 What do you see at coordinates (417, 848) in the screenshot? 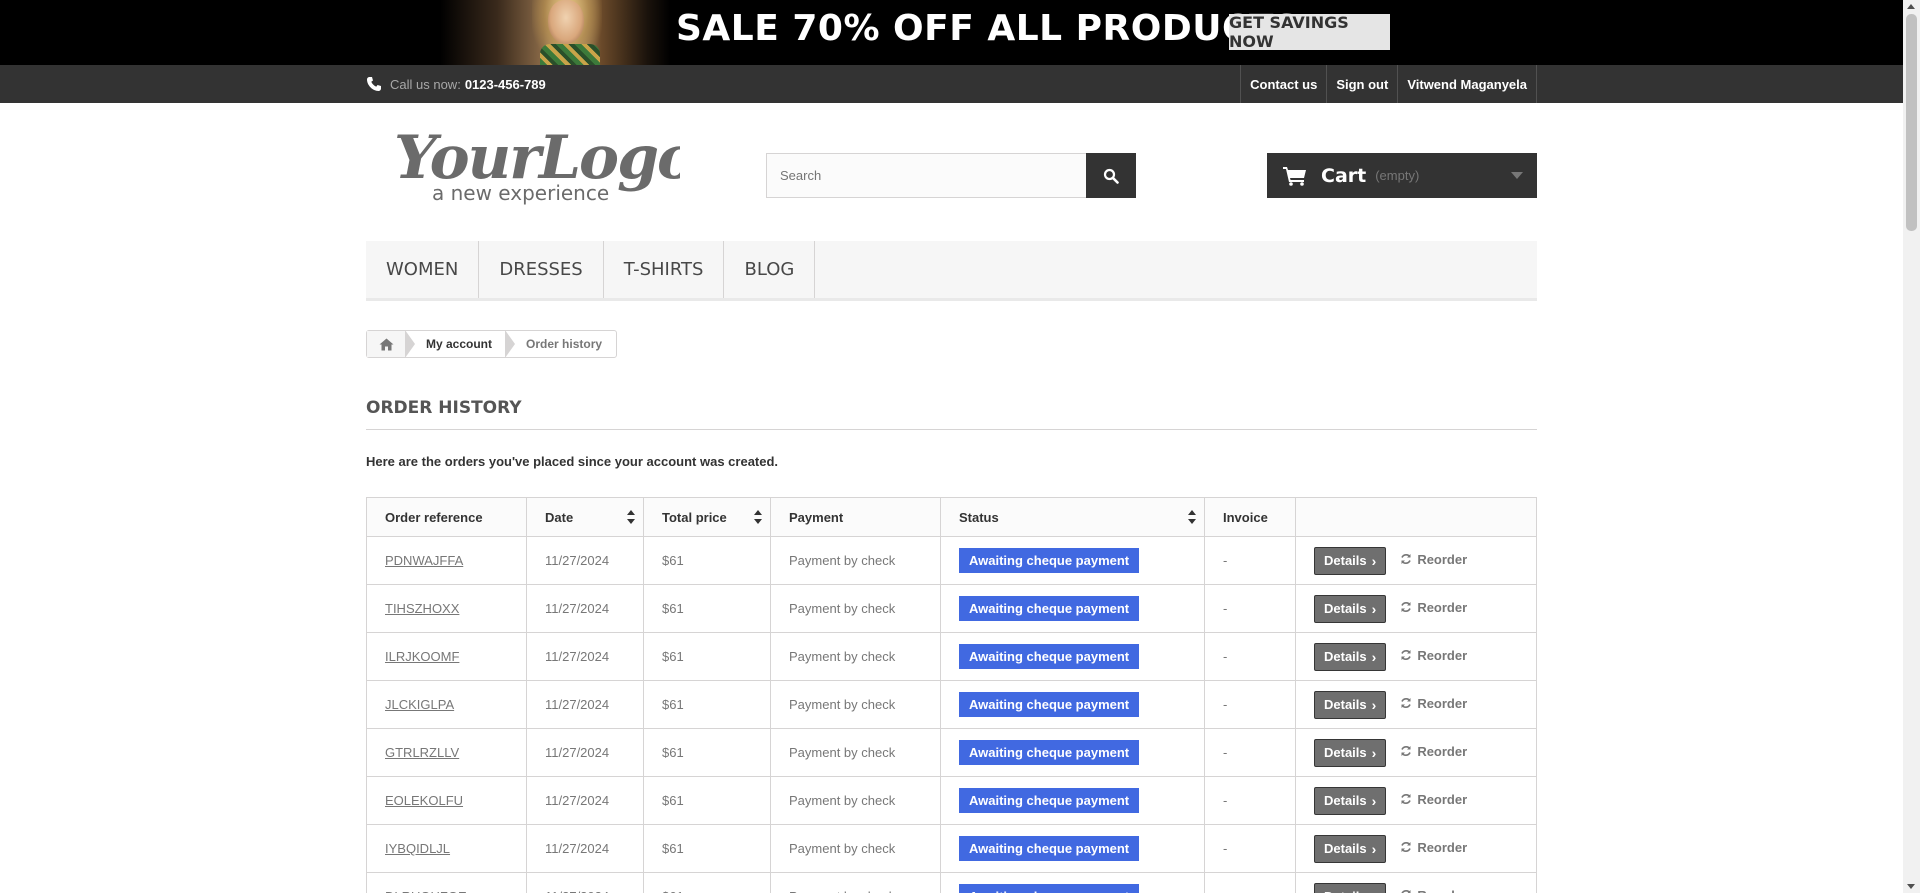
I see `order-reference-link: IYBQIDLJL` at bounding box center [417, 848].